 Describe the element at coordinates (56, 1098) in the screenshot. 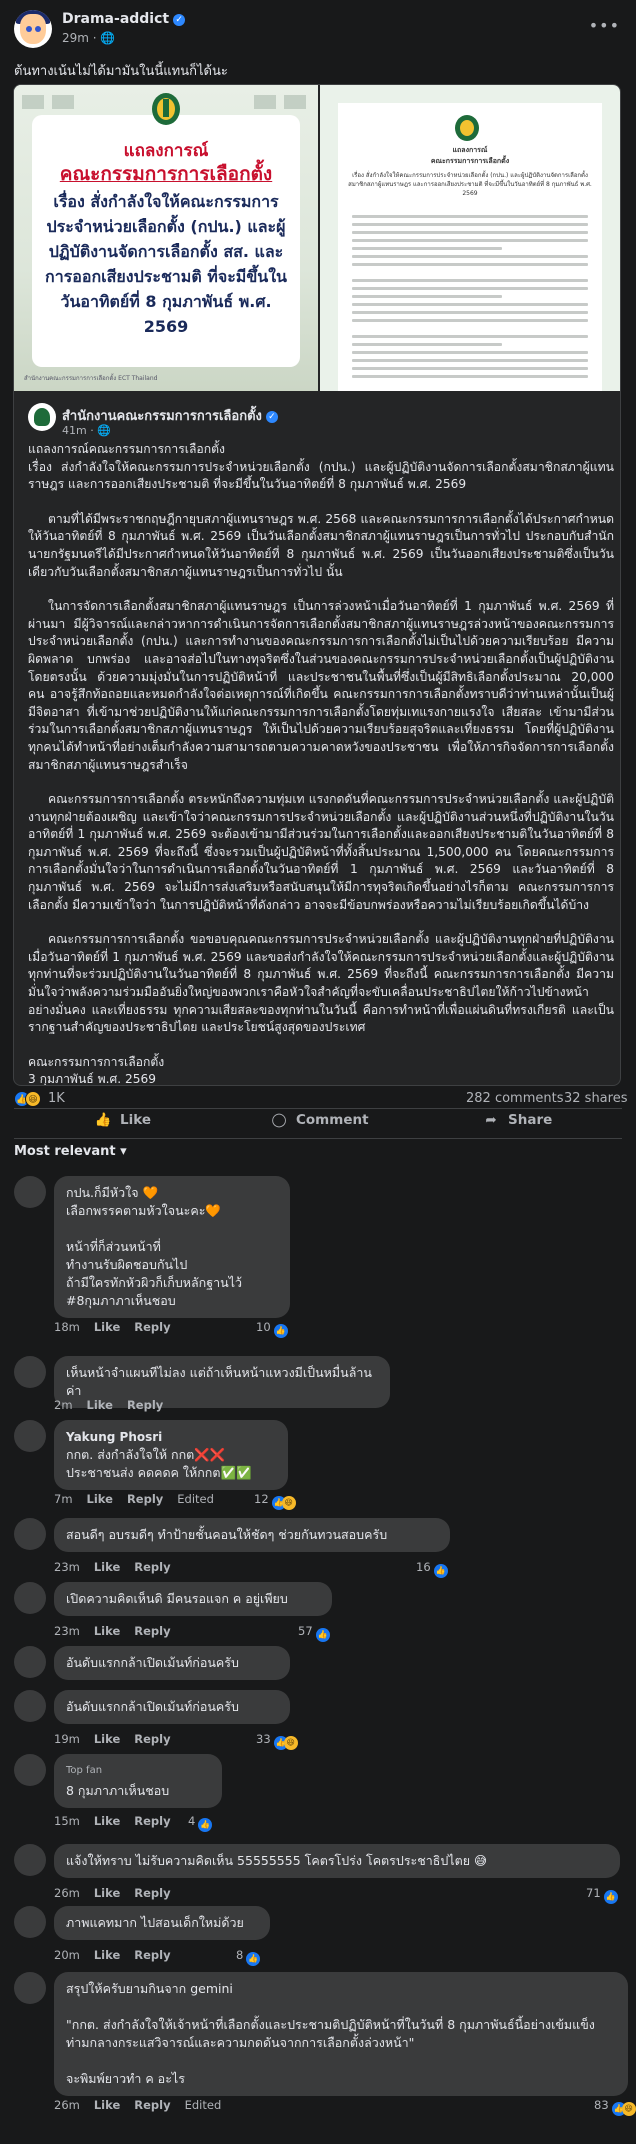

I see `reaction-count: 1K` at that location.